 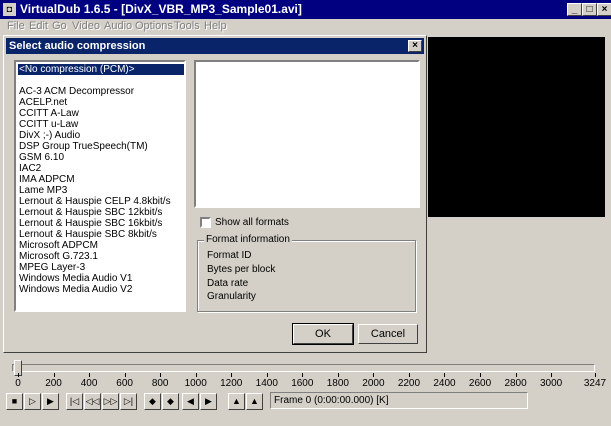 I want to click on list-item: GSM 6.10, so click(x=101, y=157).